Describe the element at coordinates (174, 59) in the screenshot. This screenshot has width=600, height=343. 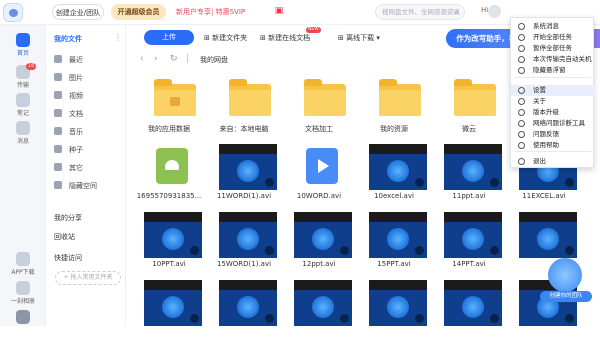
I see `refresh-icon: ↻` at that location.